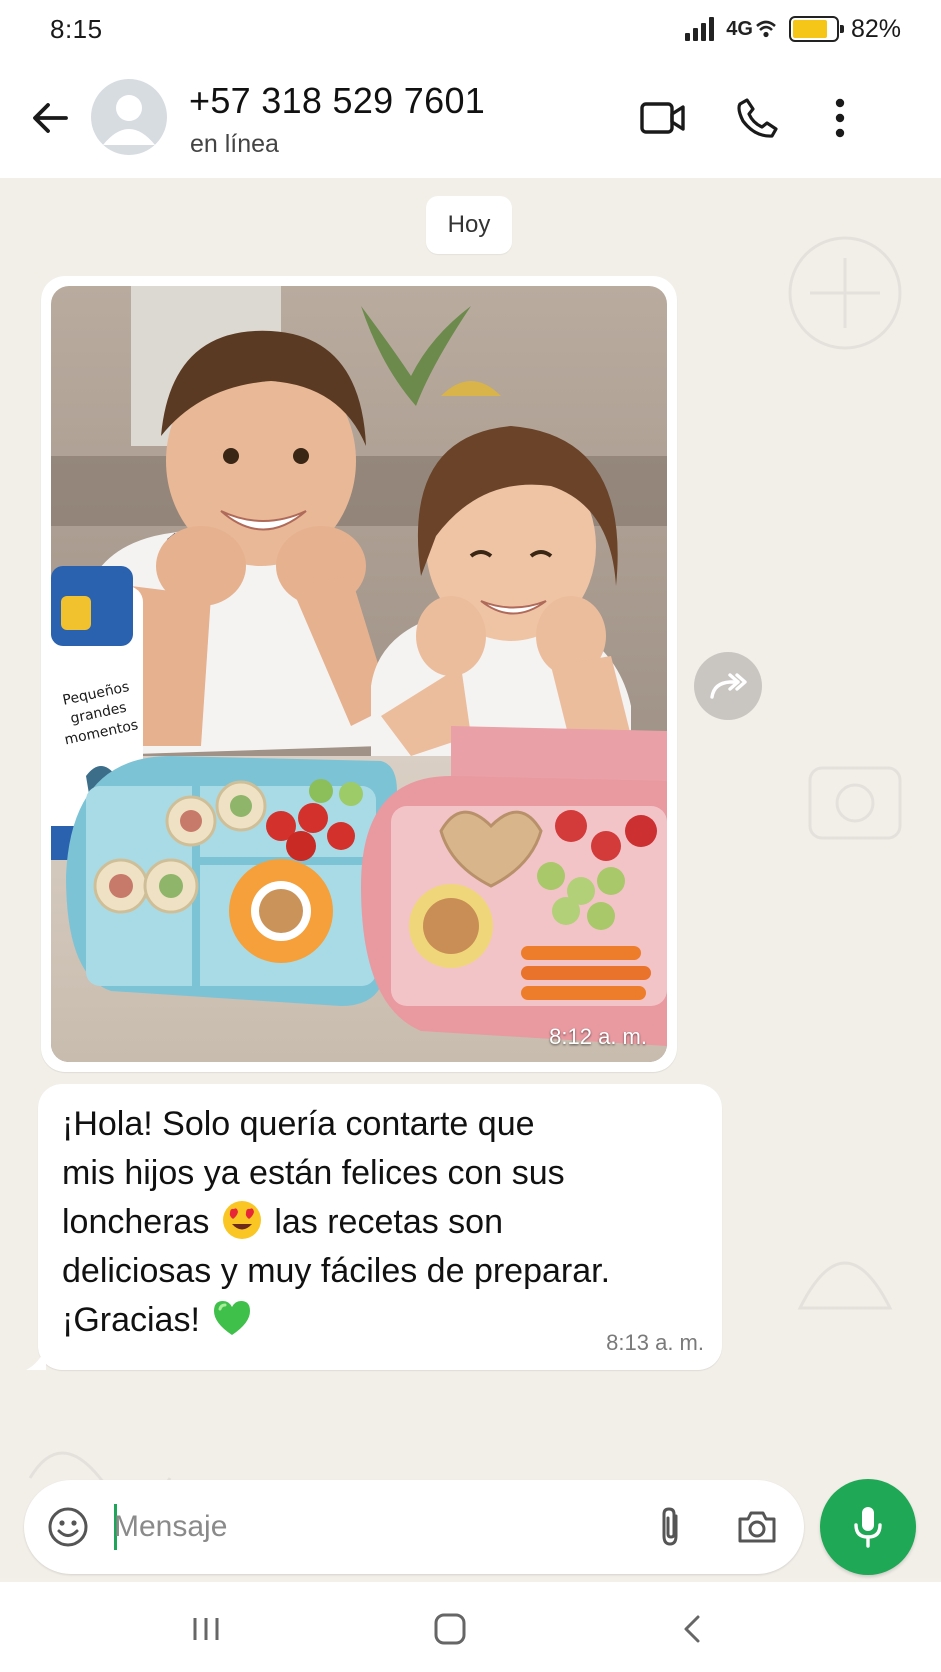 Image resolution: width=941 pixels, height=1672 pixels. I want to click on forward-button, so click(728, 686).